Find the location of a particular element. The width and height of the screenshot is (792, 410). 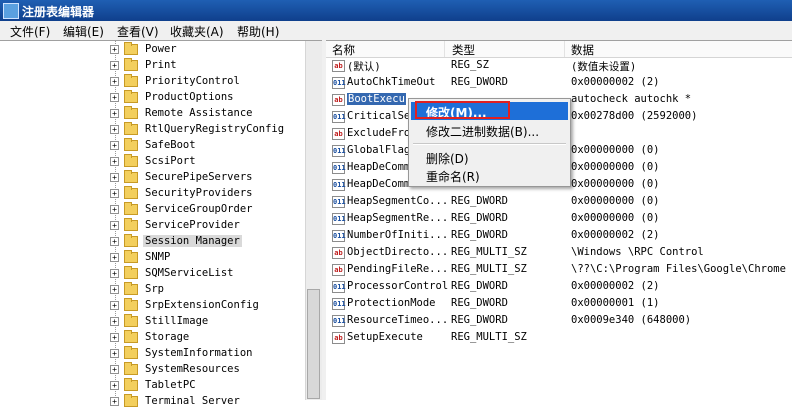

value-name: BootExecu is located at coordinates (376, 99).